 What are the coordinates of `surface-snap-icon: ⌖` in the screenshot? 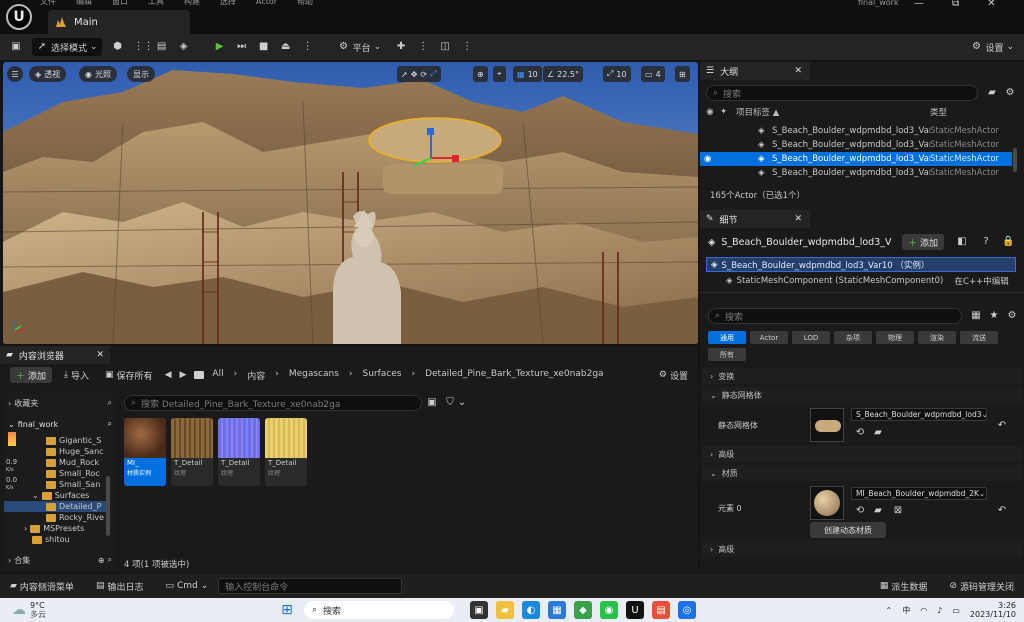 It's located at (499, 74).